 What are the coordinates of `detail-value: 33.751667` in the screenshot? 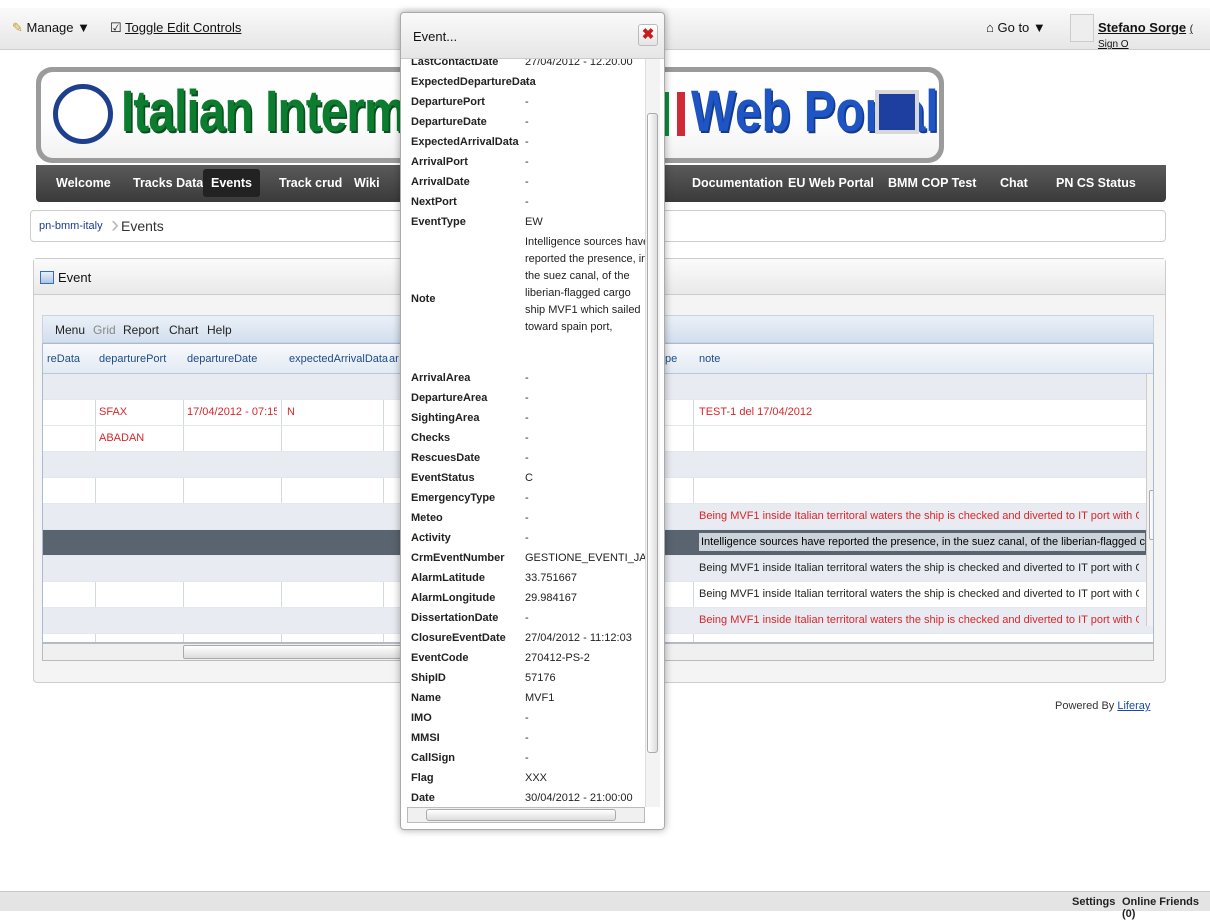 It's located at (551, 578).